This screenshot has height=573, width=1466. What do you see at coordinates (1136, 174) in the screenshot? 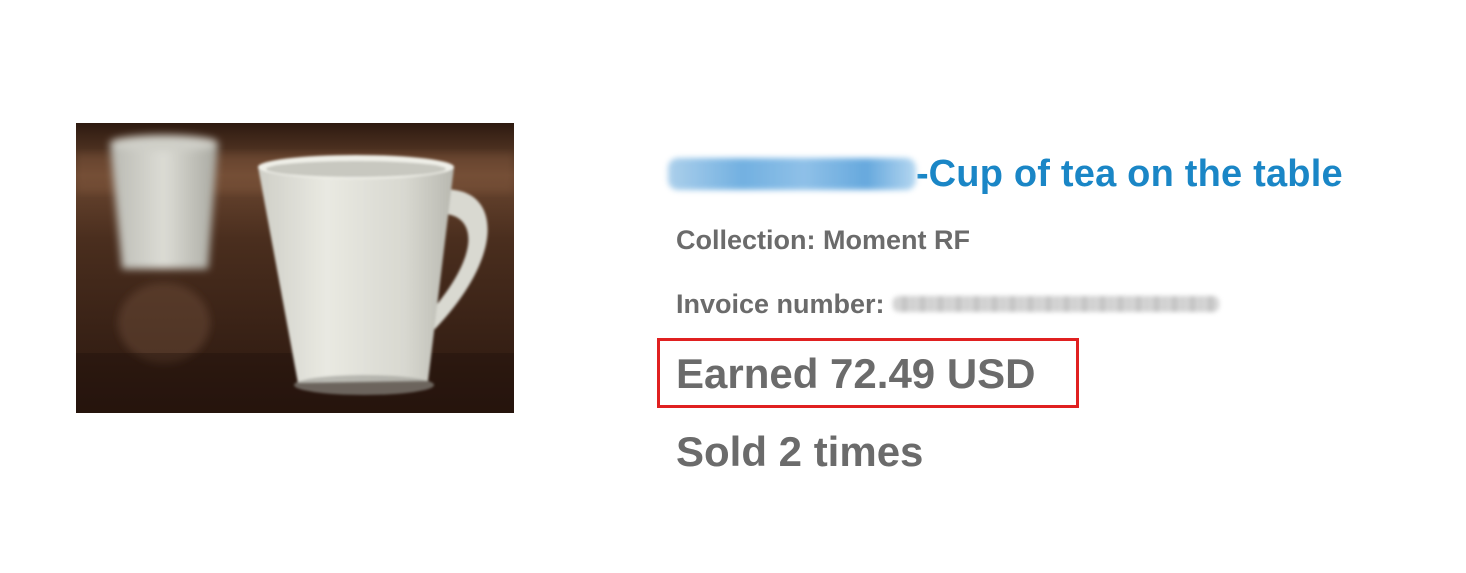
I see `item-title-link: Cup of tea on the table` at bounding box center [1136, 174].